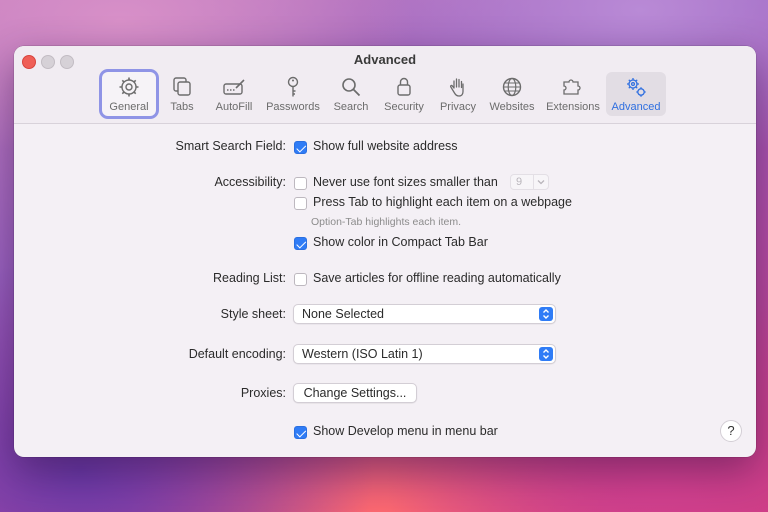 The width and height of the screenshot is (768, 512). What do you see at coordinates (636, 107) in the screenshot?
I see `tab-label: Advanced` at bounding box center [636, 107].